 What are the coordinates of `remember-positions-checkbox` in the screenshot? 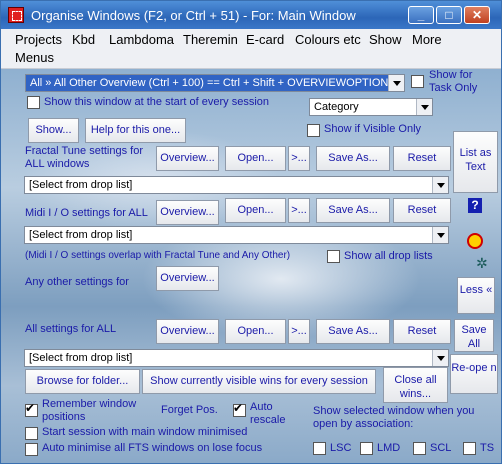 It's located at (31, 409).